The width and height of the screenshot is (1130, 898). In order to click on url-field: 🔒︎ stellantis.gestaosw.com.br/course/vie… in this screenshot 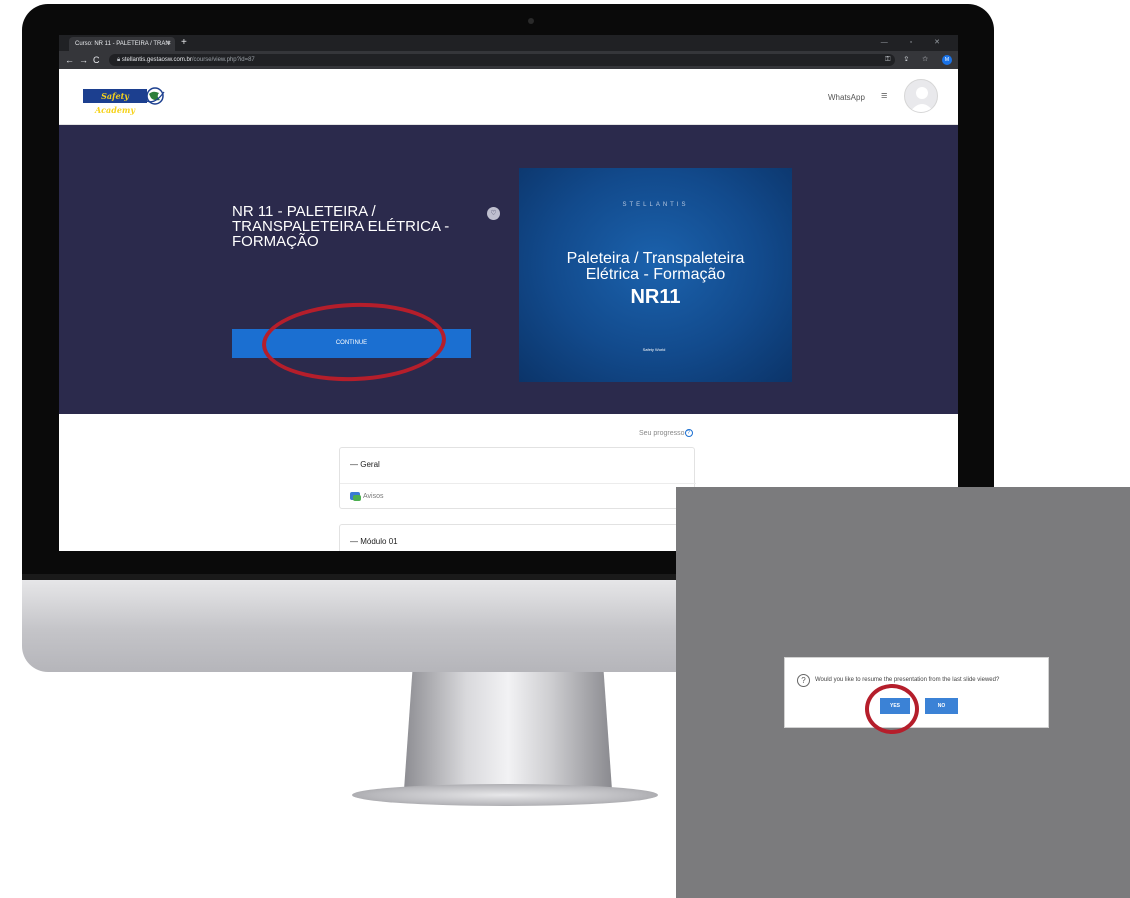, I will do `click(502, 60)`.